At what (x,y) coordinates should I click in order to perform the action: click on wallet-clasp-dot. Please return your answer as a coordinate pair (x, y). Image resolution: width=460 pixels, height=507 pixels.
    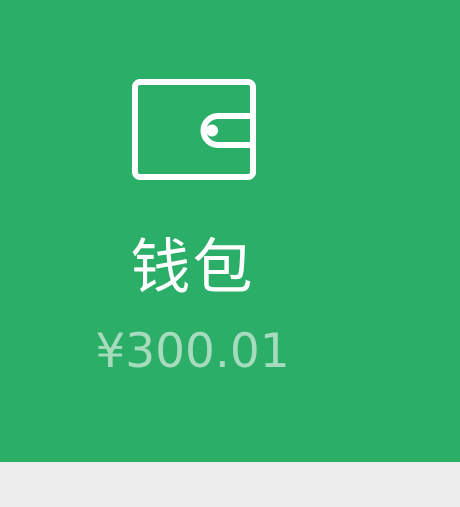
    Looking at the image, I should click on (212, 130).